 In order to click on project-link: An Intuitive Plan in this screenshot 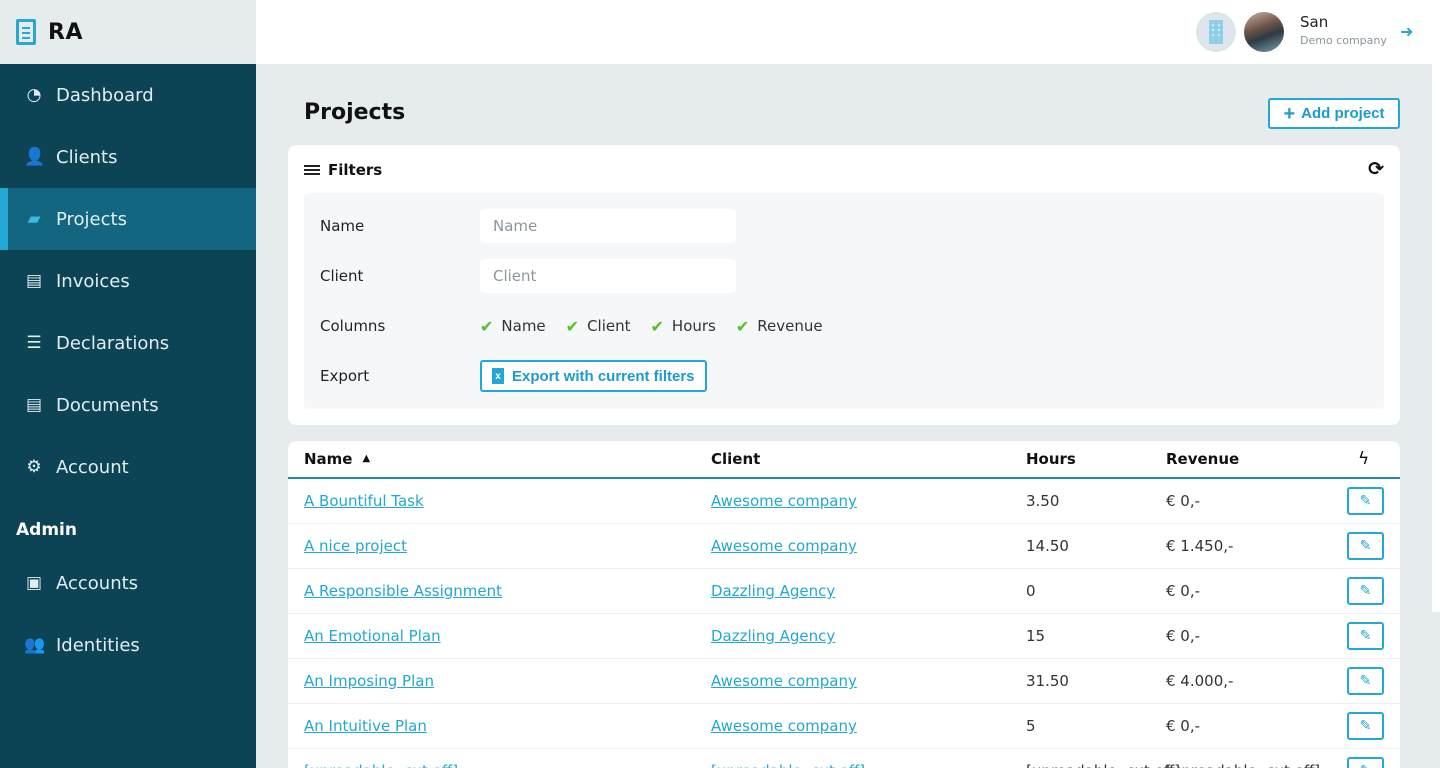, I will do `click(365, 726)`.